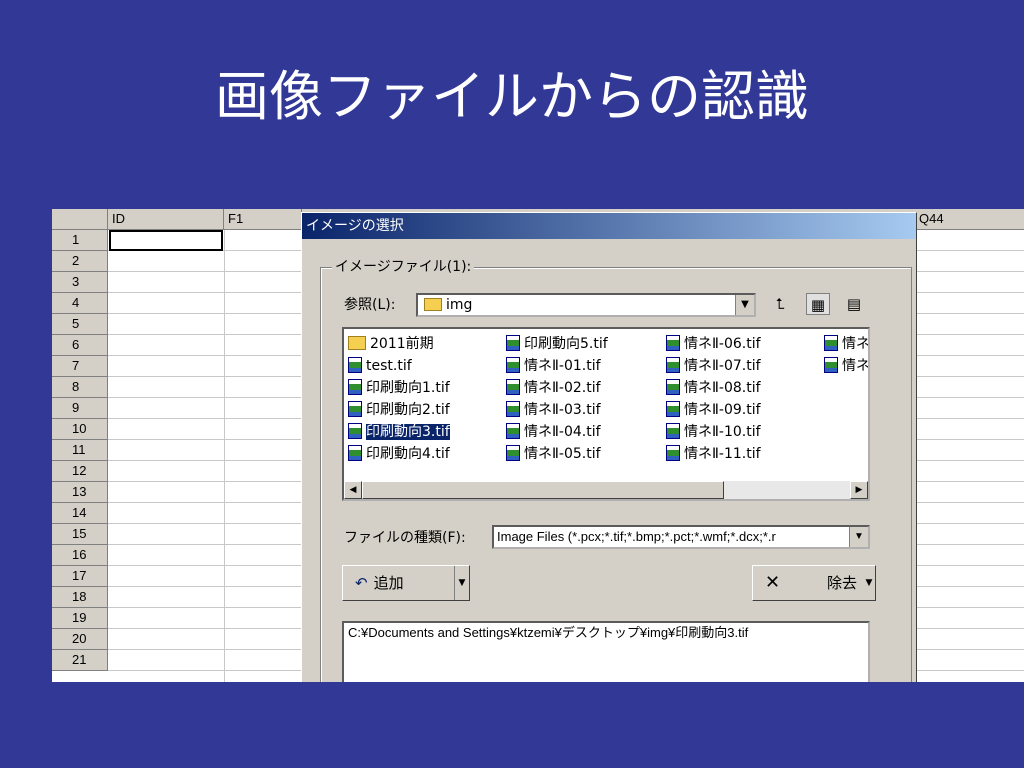  Describe the element at coordinates (80, 492) in the screenshot. I see `row-number: 13` at that location.